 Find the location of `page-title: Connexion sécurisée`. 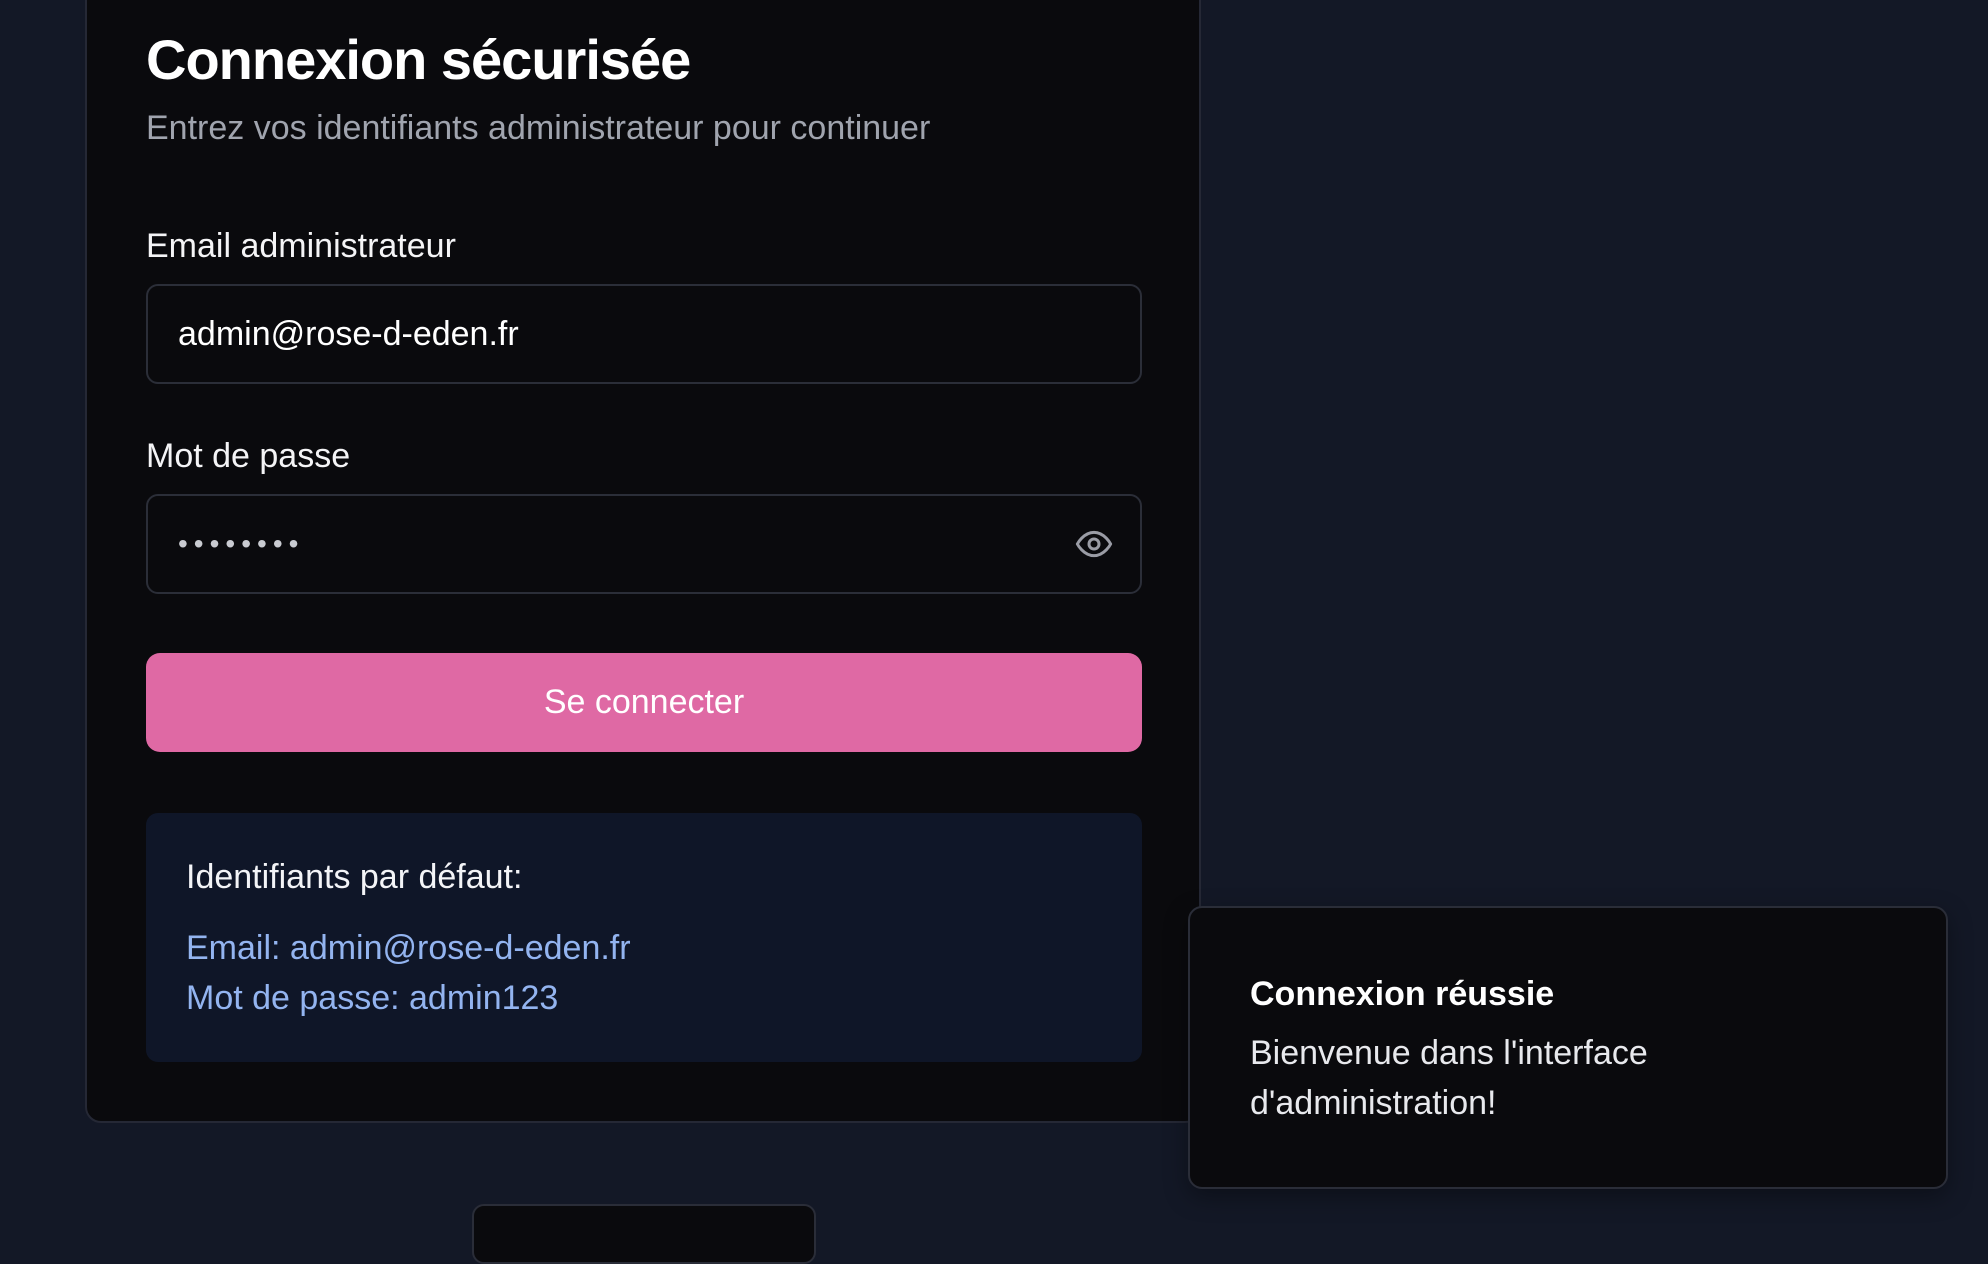

page-title: Connexion sécurisée is located at coordinates (418, 59).